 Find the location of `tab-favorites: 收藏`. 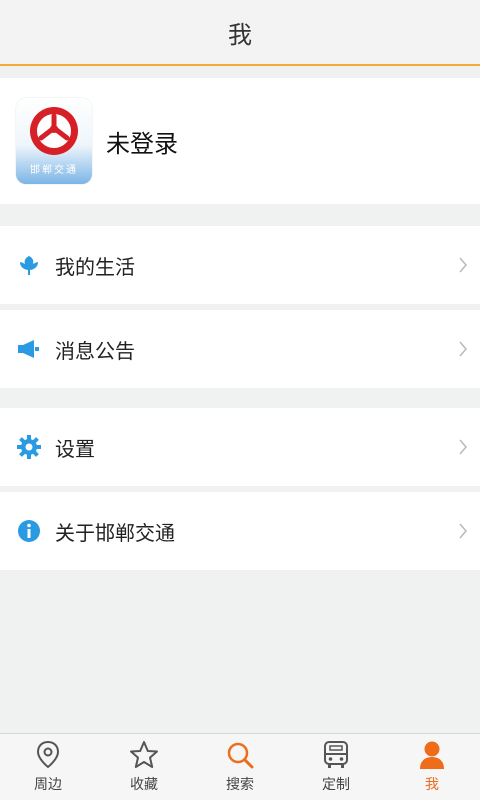

tab-favorites: 收藏 is located at coordinates (144, 767).